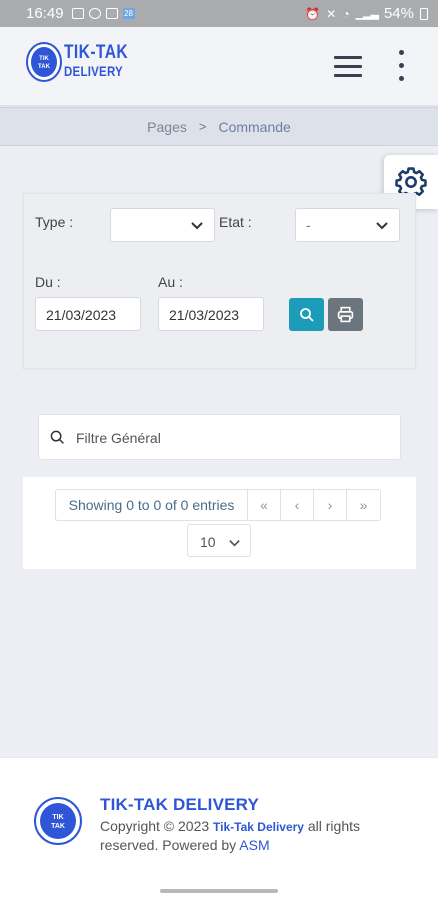 The width and height of the screenshot is (438, 900). Describe the element at coordinates (254, 845) in the screenshot. I see `powered-by-link: ASM` at that location.